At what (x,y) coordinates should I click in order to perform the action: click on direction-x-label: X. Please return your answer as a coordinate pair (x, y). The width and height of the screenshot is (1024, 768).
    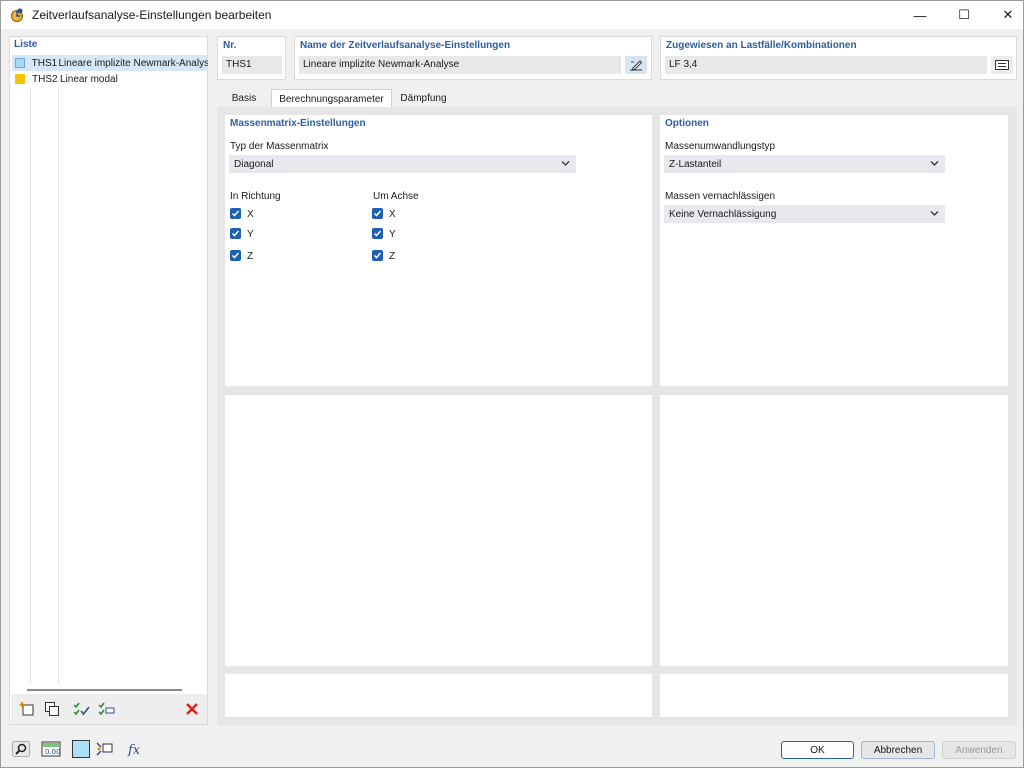
    Looking at the image, I should click on (250, 214).